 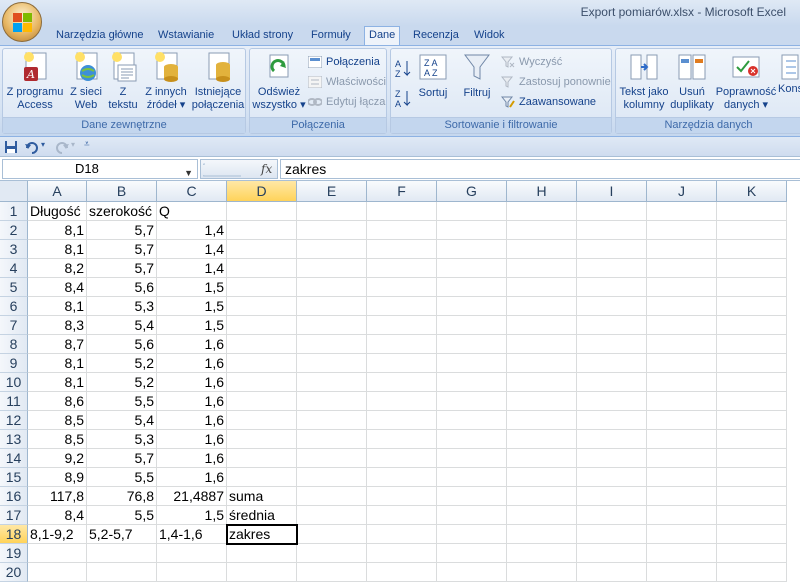 What do you see at coordinates (752, 268) in the screenshot?
I see `cell-K4` at bounding box center [752, 268].